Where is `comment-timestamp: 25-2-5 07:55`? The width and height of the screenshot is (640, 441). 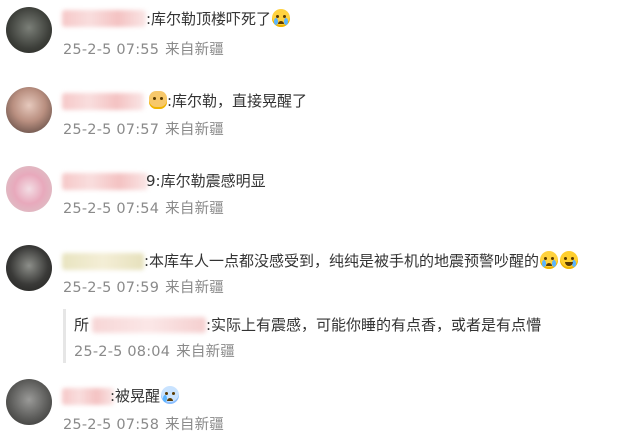
comment-timestamp: 25-2-5 07:55 is located at coordinates (111, 50).